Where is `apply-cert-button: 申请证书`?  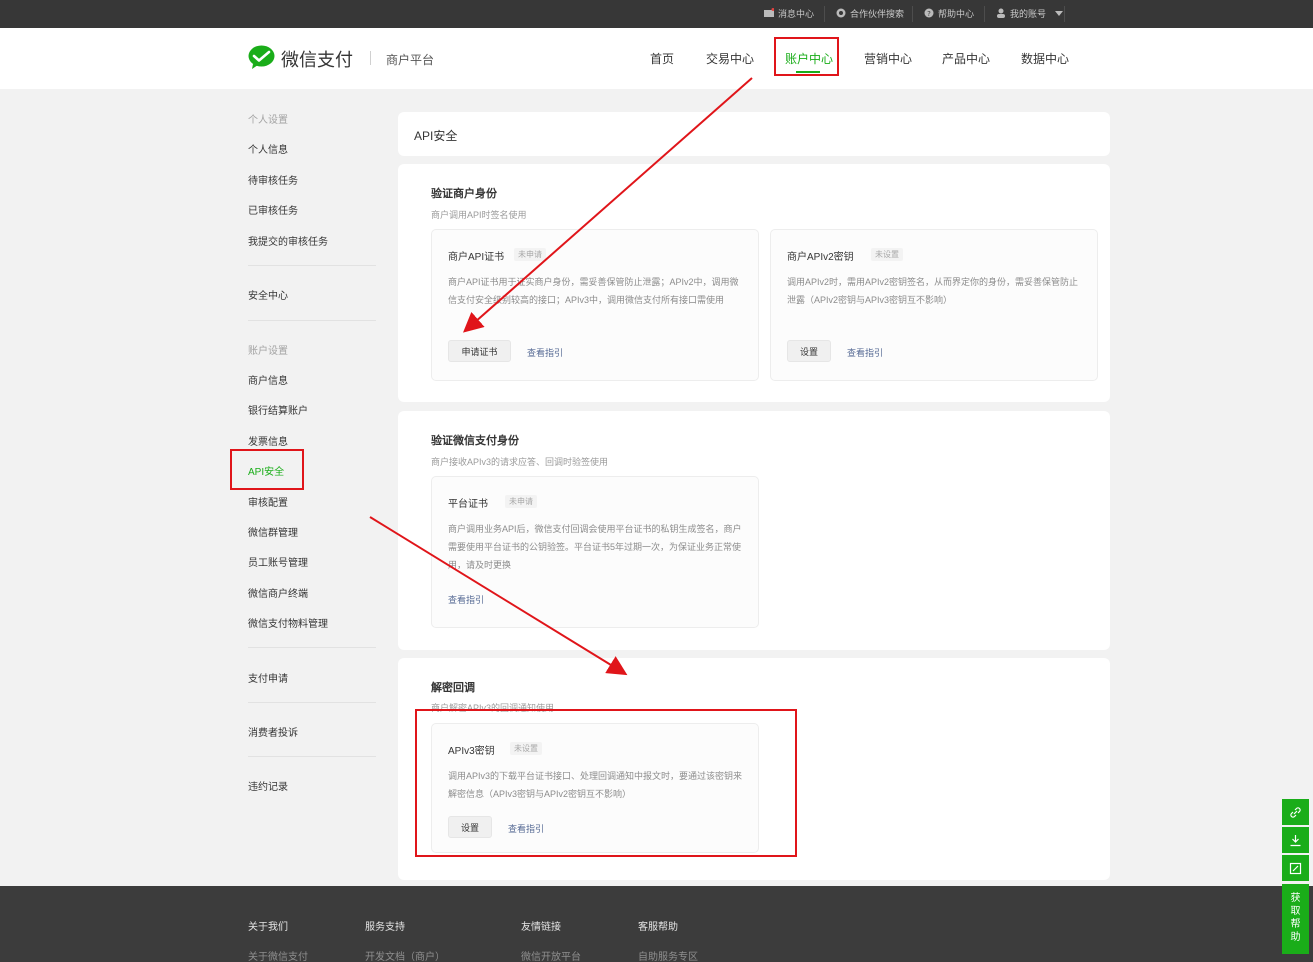
apply-cert-button: 申请证书 is located at coordinates (479, 351).